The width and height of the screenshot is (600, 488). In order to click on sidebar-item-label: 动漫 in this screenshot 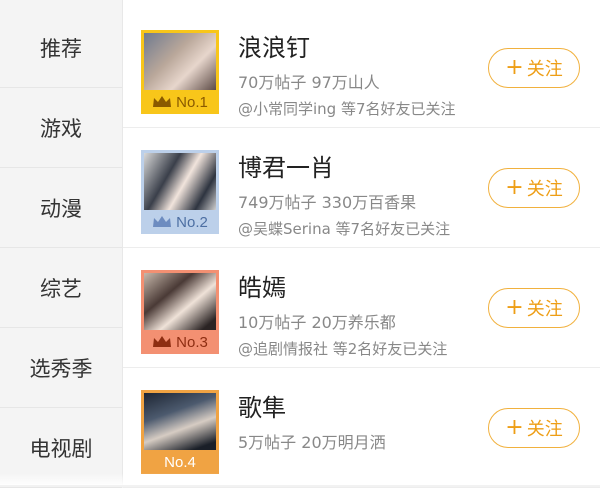, I will do `click(61, 208)`.